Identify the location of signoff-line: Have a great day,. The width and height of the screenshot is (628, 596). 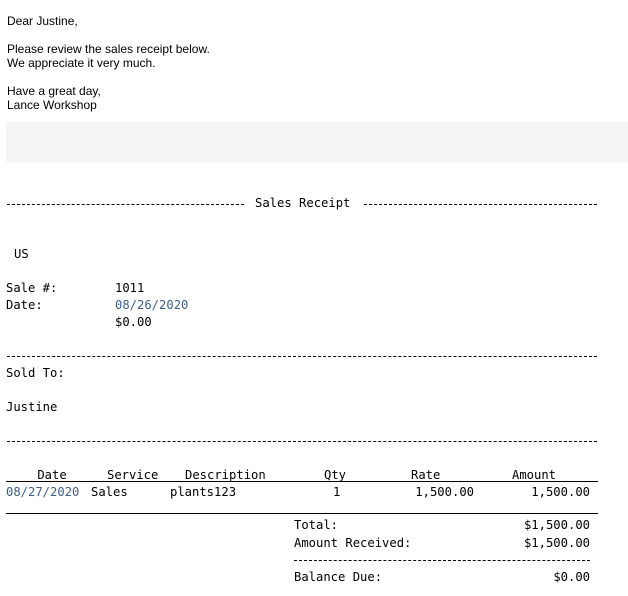
(54, 91).